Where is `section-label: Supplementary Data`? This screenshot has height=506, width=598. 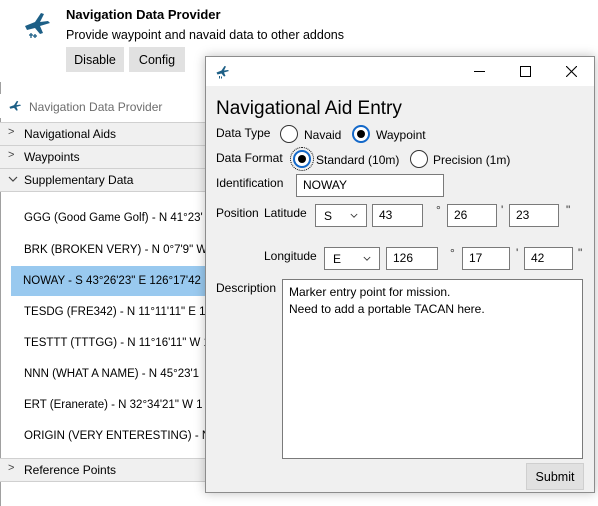
section-label: Supplementary Data is located at coordinates (79, 180).